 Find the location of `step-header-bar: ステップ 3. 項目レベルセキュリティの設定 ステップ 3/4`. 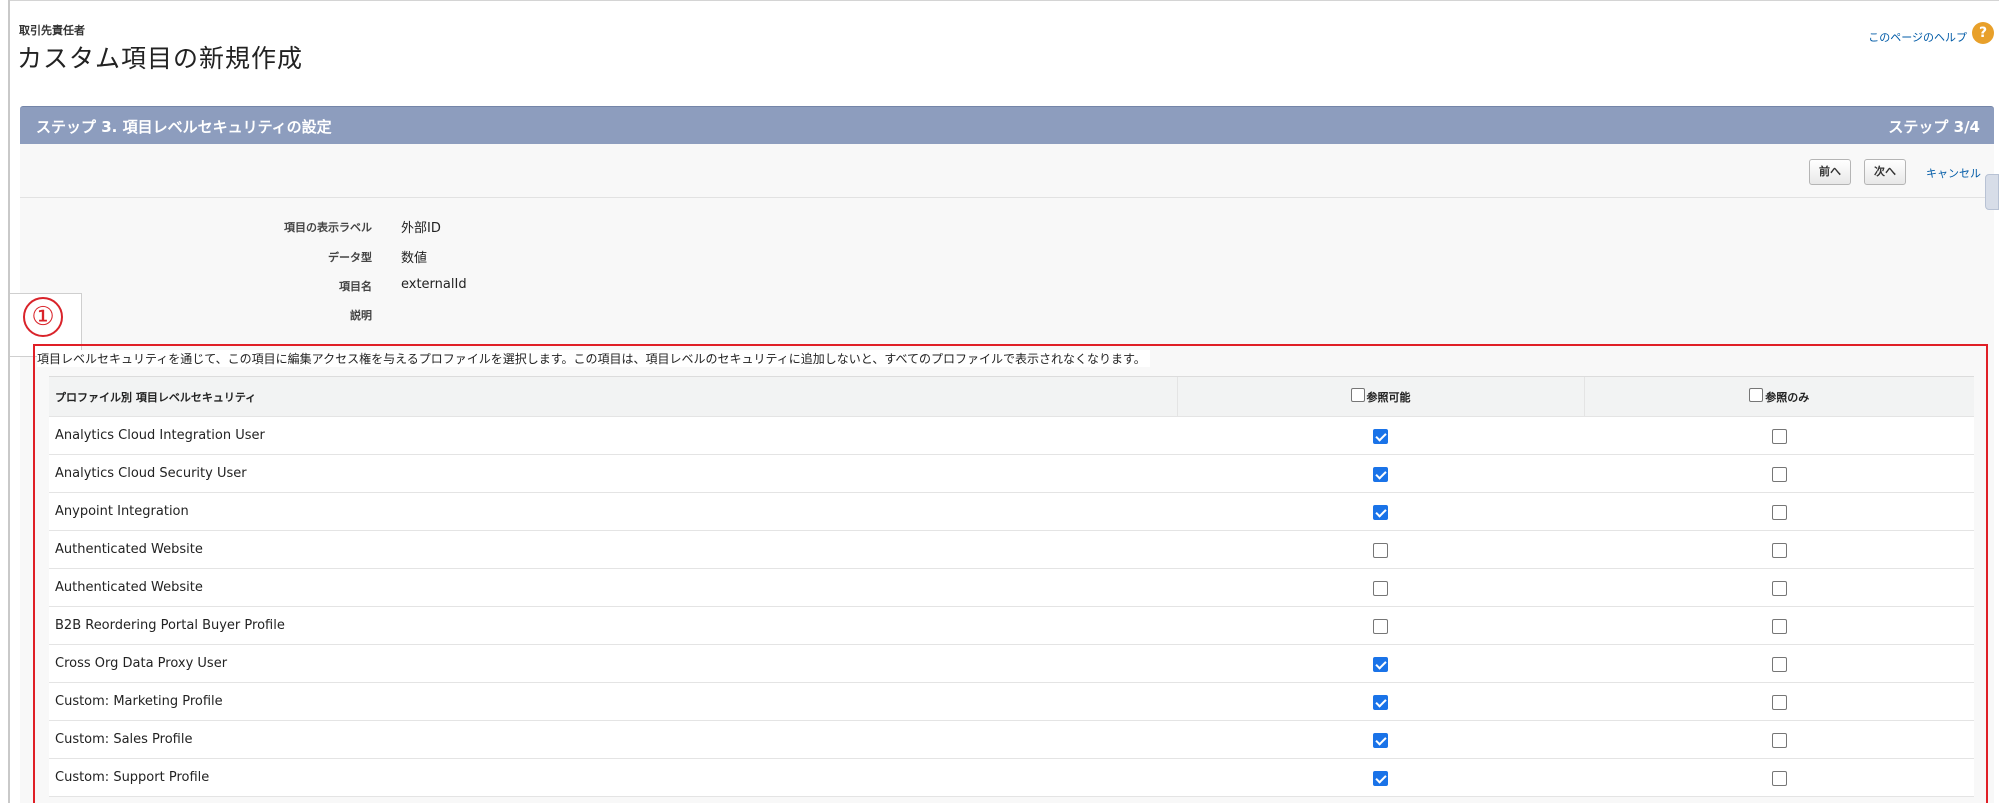

step-header-bar: ステップ 3. 項目レベルセキュリティの設定 ステップ 3/4 is located at coordinates (1007, 125).